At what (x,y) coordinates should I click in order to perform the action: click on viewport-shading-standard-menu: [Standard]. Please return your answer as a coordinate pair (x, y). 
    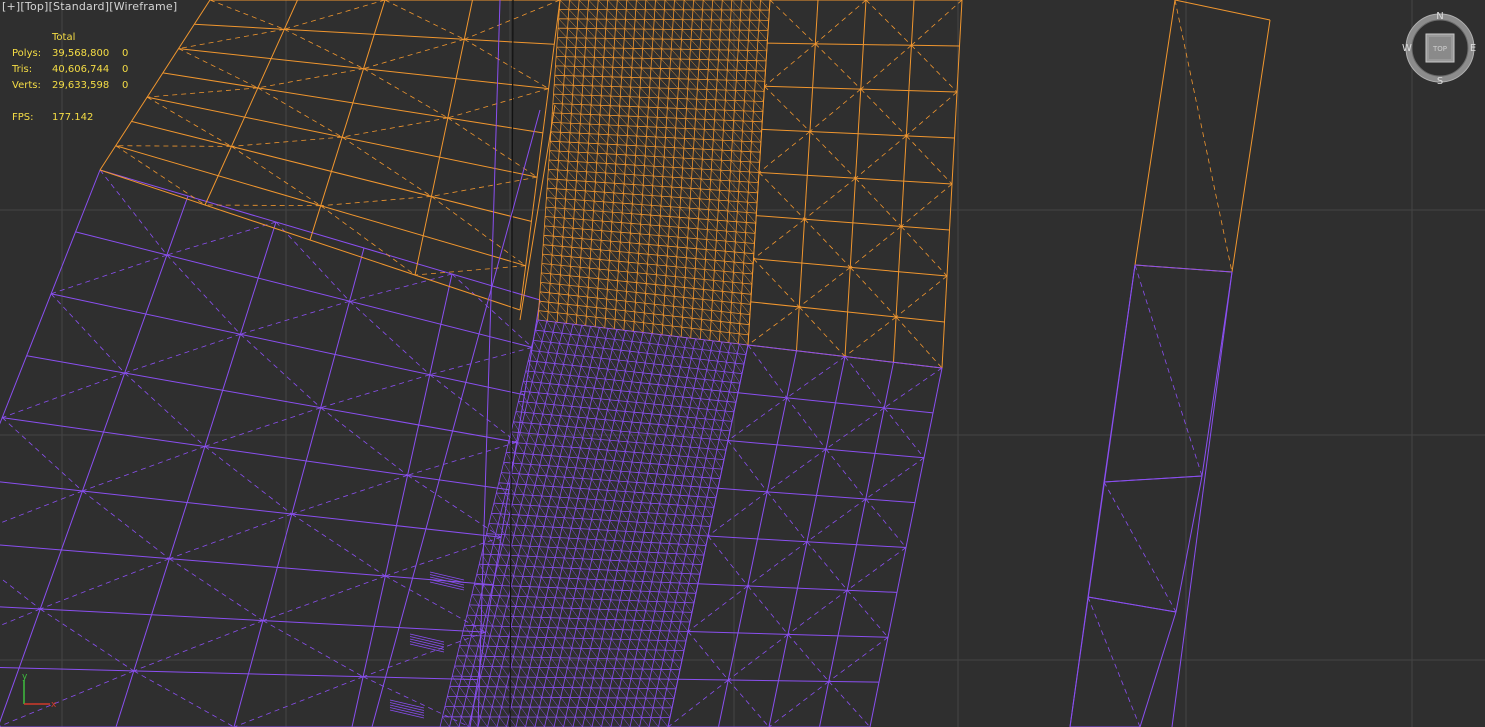
    Looking at the image, I should click on (79, 6).